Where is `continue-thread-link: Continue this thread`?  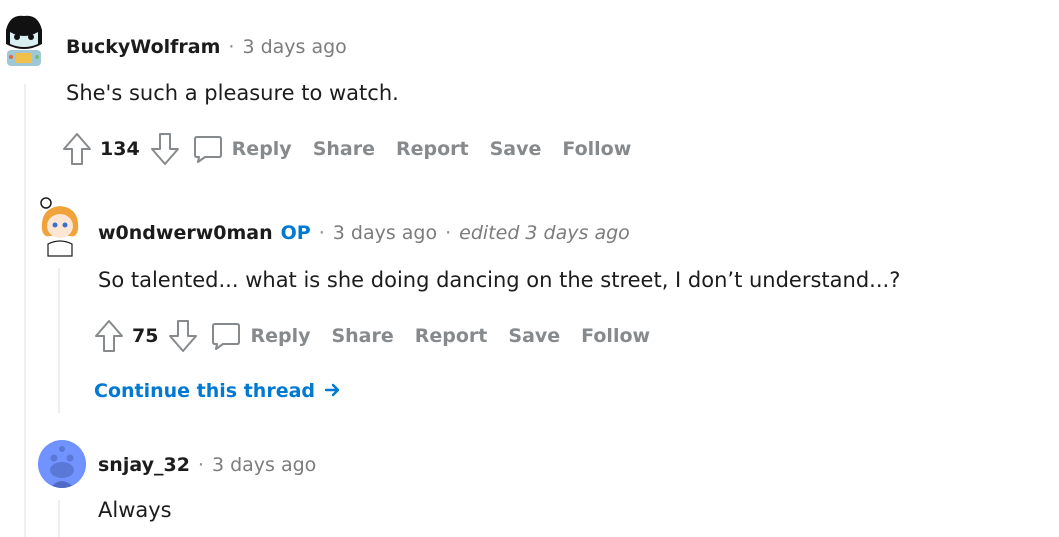
continue-thread-link: Continue this thread is located at coordinates (218, 391).